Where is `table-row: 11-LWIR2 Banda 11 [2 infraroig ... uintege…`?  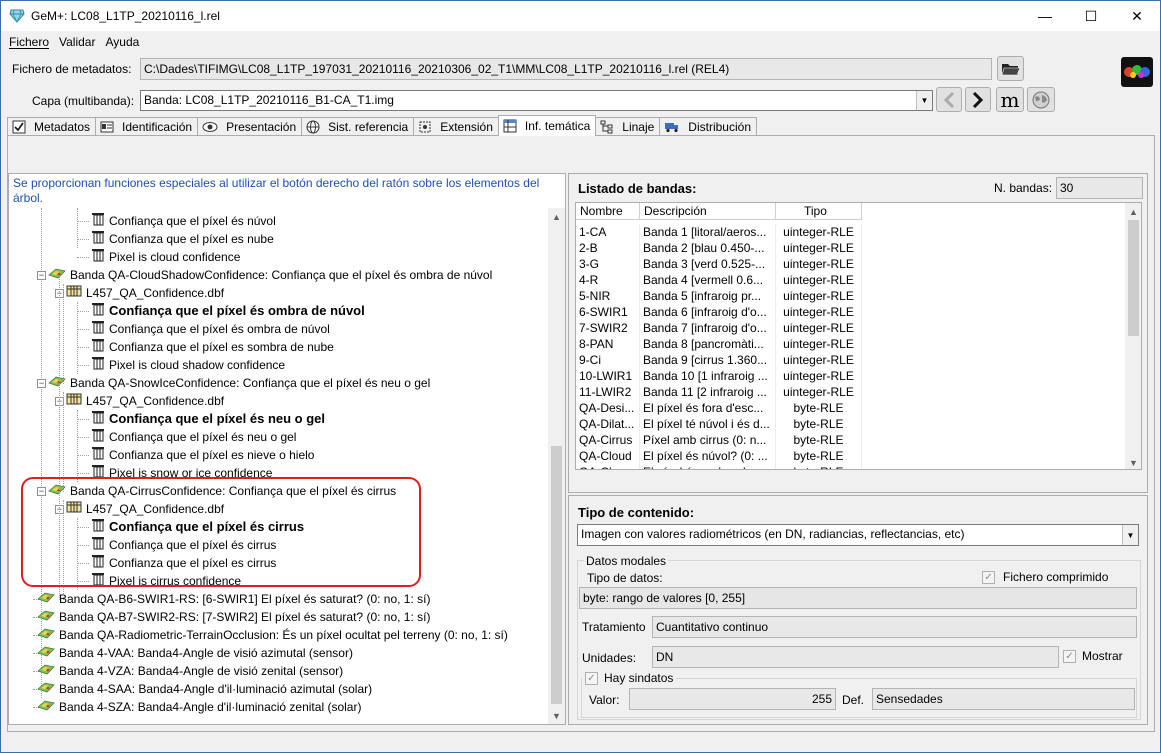 table-row: 11-LWIR2 Banda 11 [2 infraroig ... uintege… is located at coordinates (850, 392).